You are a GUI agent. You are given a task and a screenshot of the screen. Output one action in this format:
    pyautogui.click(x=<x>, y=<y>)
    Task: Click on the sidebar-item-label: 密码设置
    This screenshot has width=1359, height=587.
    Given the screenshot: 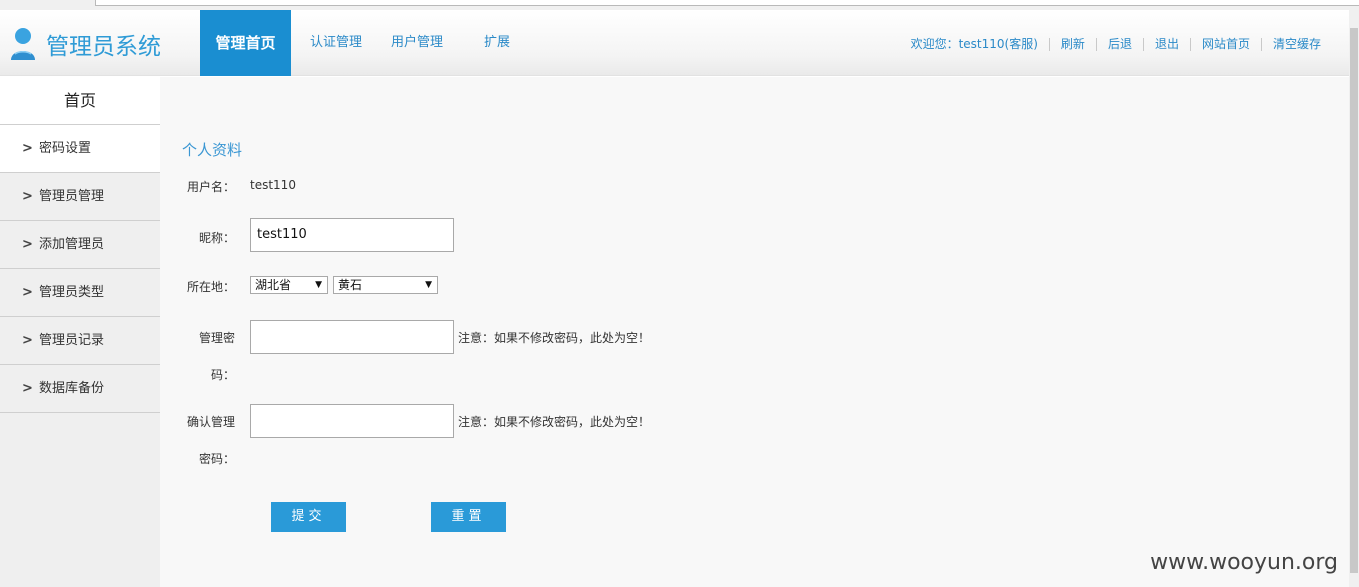 What is the action you would take?
    pyautogui.click(x=65, y=148)
    